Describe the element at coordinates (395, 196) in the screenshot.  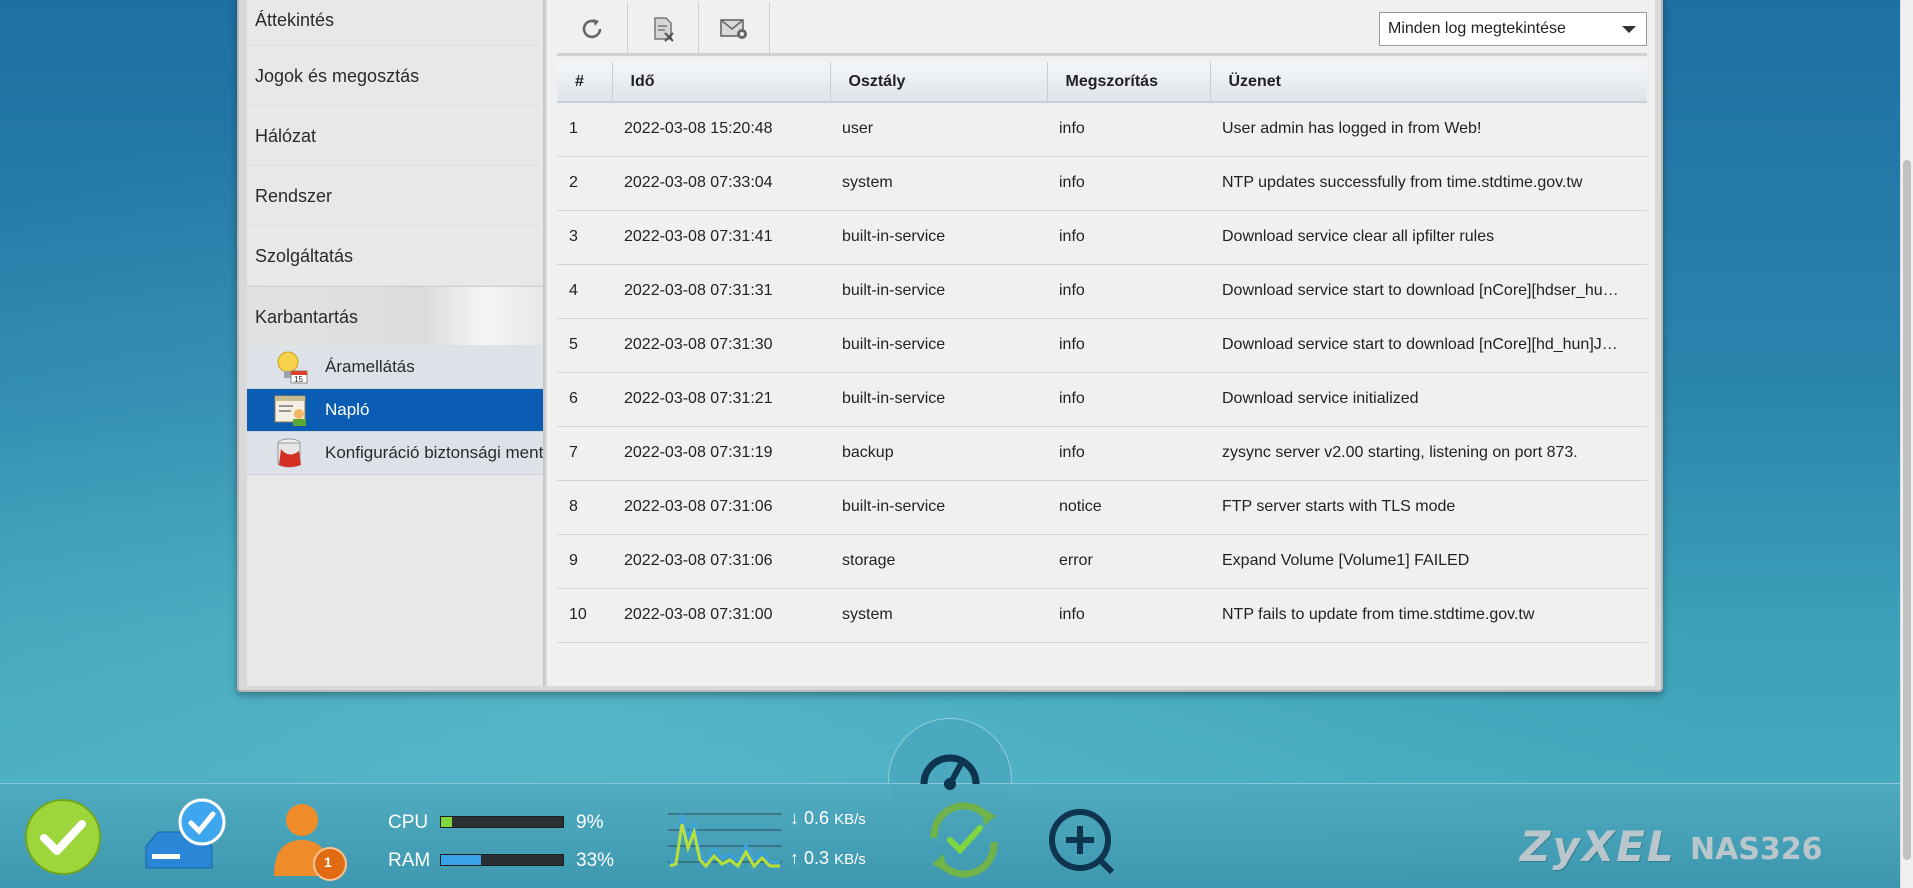
I see `sidebar-item-system: Rendszer` at that location.